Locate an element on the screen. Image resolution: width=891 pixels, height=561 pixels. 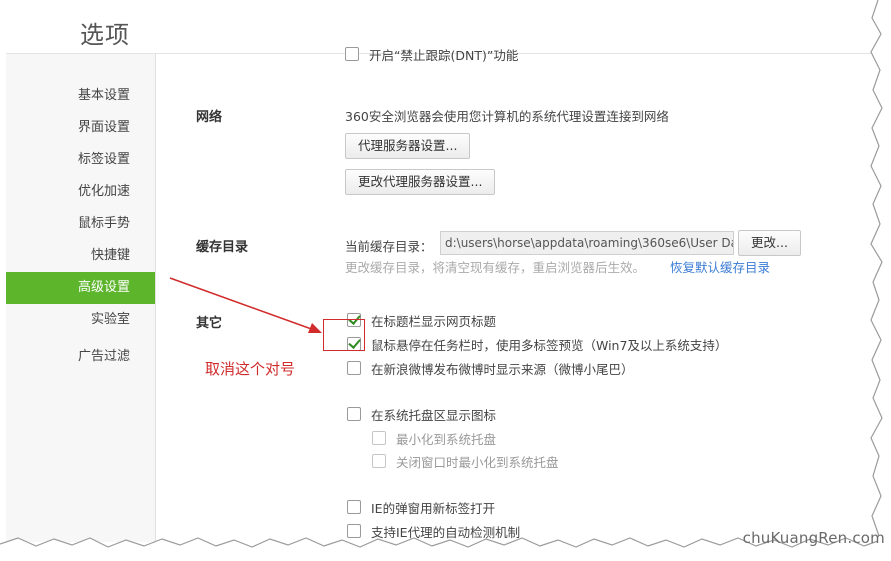
option-minimize-to-tray: 最小化到系统托盘 is located at coordinates (434, 438).